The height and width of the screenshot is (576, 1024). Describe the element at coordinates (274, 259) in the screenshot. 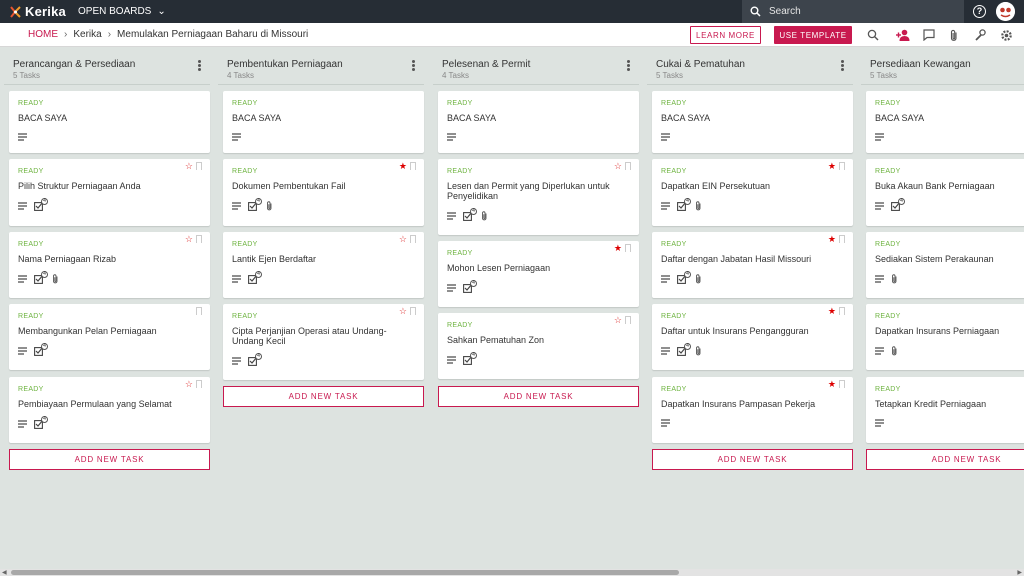

I see `task-title: Lantik Ejen Berdaftar` at that location.